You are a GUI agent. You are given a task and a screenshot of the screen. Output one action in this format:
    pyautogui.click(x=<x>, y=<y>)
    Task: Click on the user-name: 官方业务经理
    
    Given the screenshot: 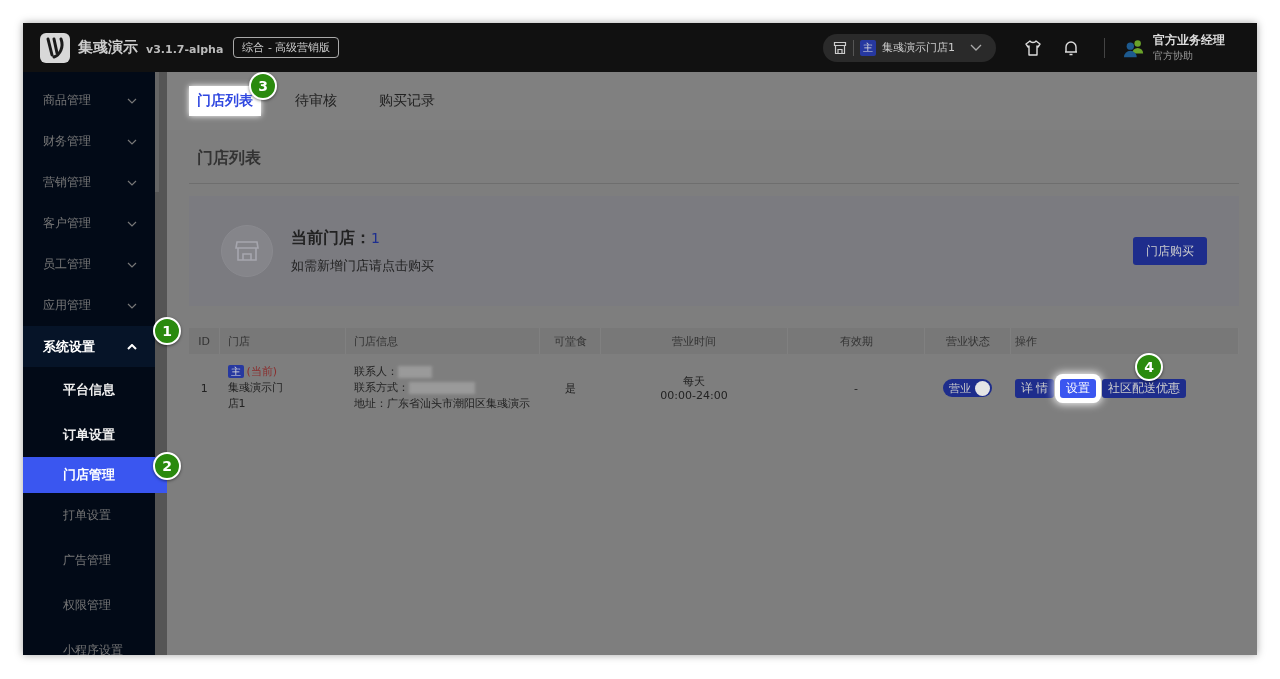 What is the action you would take?
    pyautogui.click(x=1189, y=40)
    